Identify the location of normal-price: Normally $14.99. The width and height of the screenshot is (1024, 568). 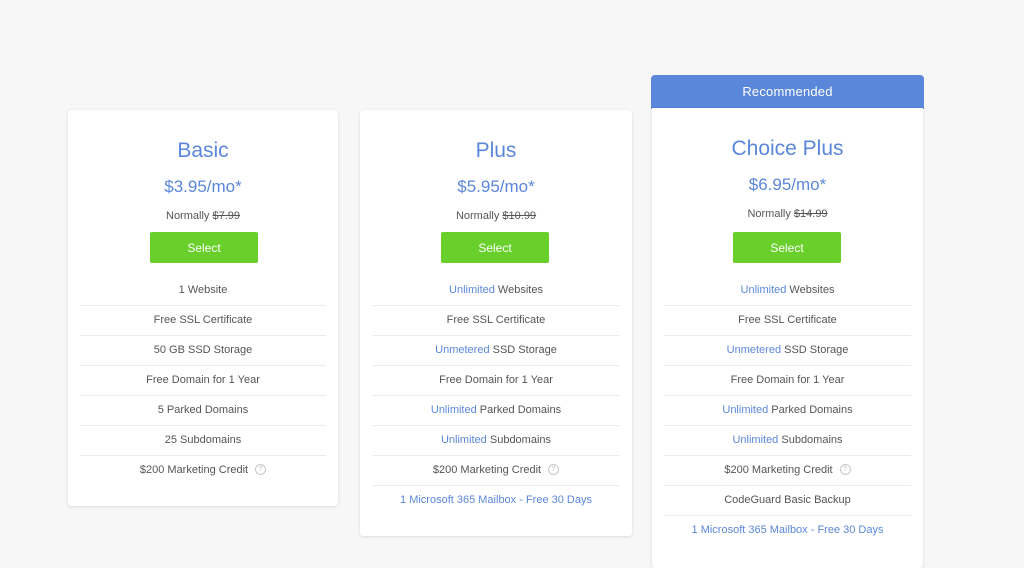
(787, 214).